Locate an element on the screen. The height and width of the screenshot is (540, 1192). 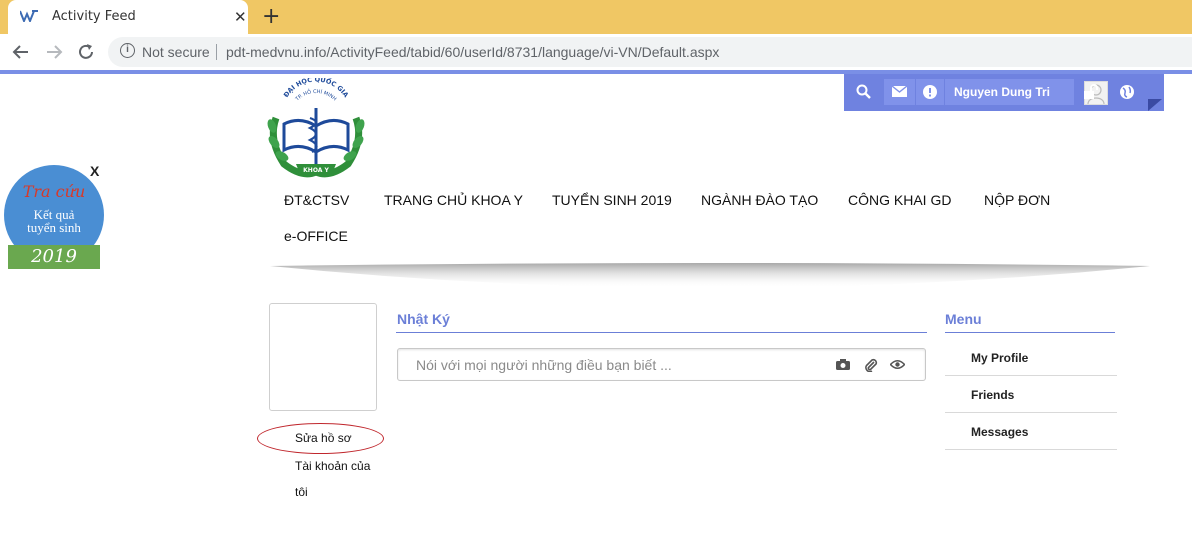
forward-arrow-icon is located at coordinates (54, 52).